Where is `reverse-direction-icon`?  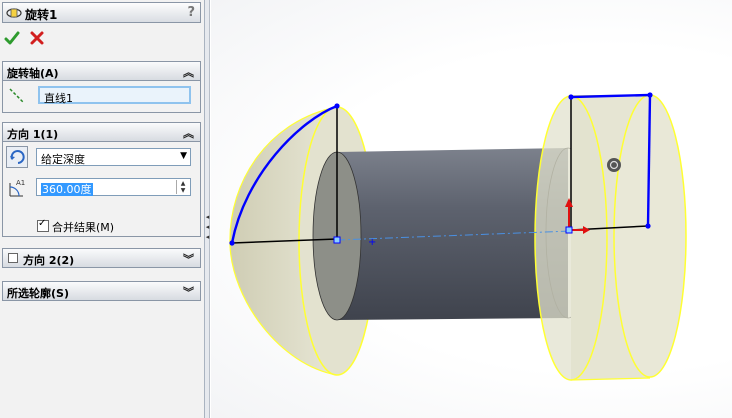 reverse-direction-icon is located at coordinates (17, 157).